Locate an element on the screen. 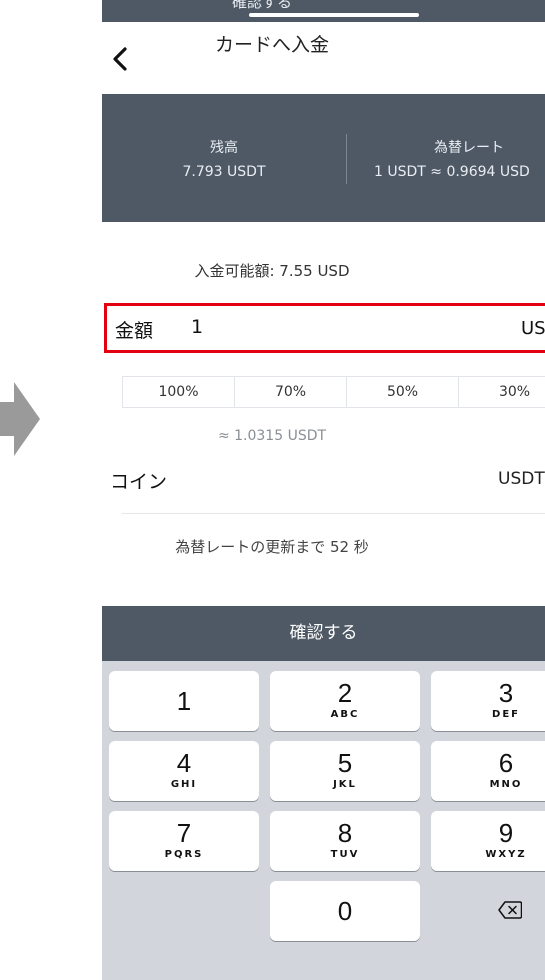 The width and height of the screenshot is (545, 980). key-6: 6 MNO is located at coordinates (488, 771).